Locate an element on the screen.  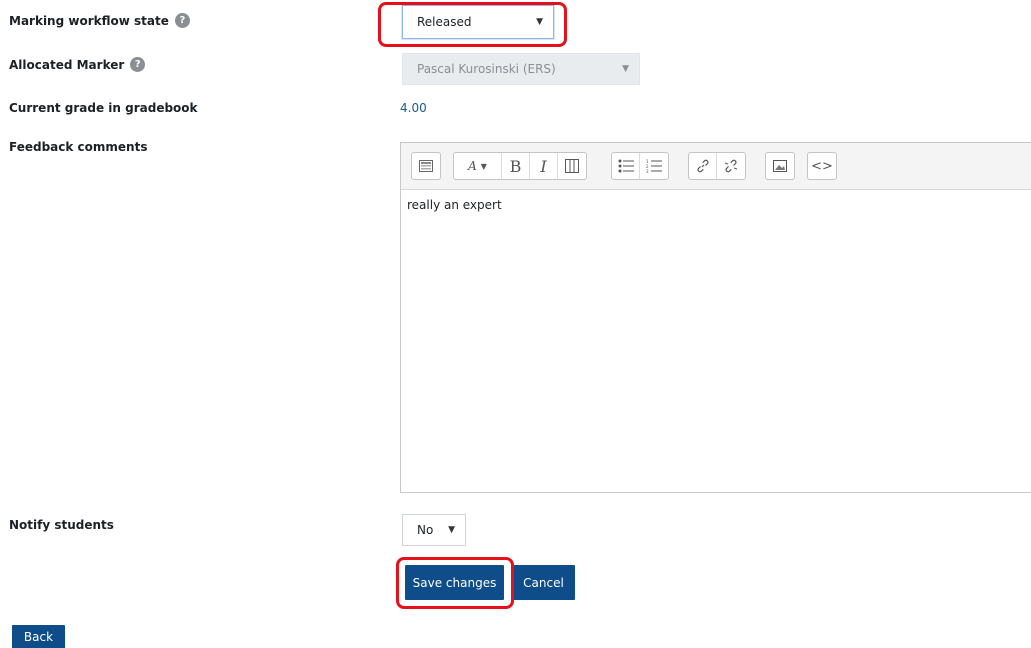
feedback-text-area: really an expert is located at coordinates (716, 205).